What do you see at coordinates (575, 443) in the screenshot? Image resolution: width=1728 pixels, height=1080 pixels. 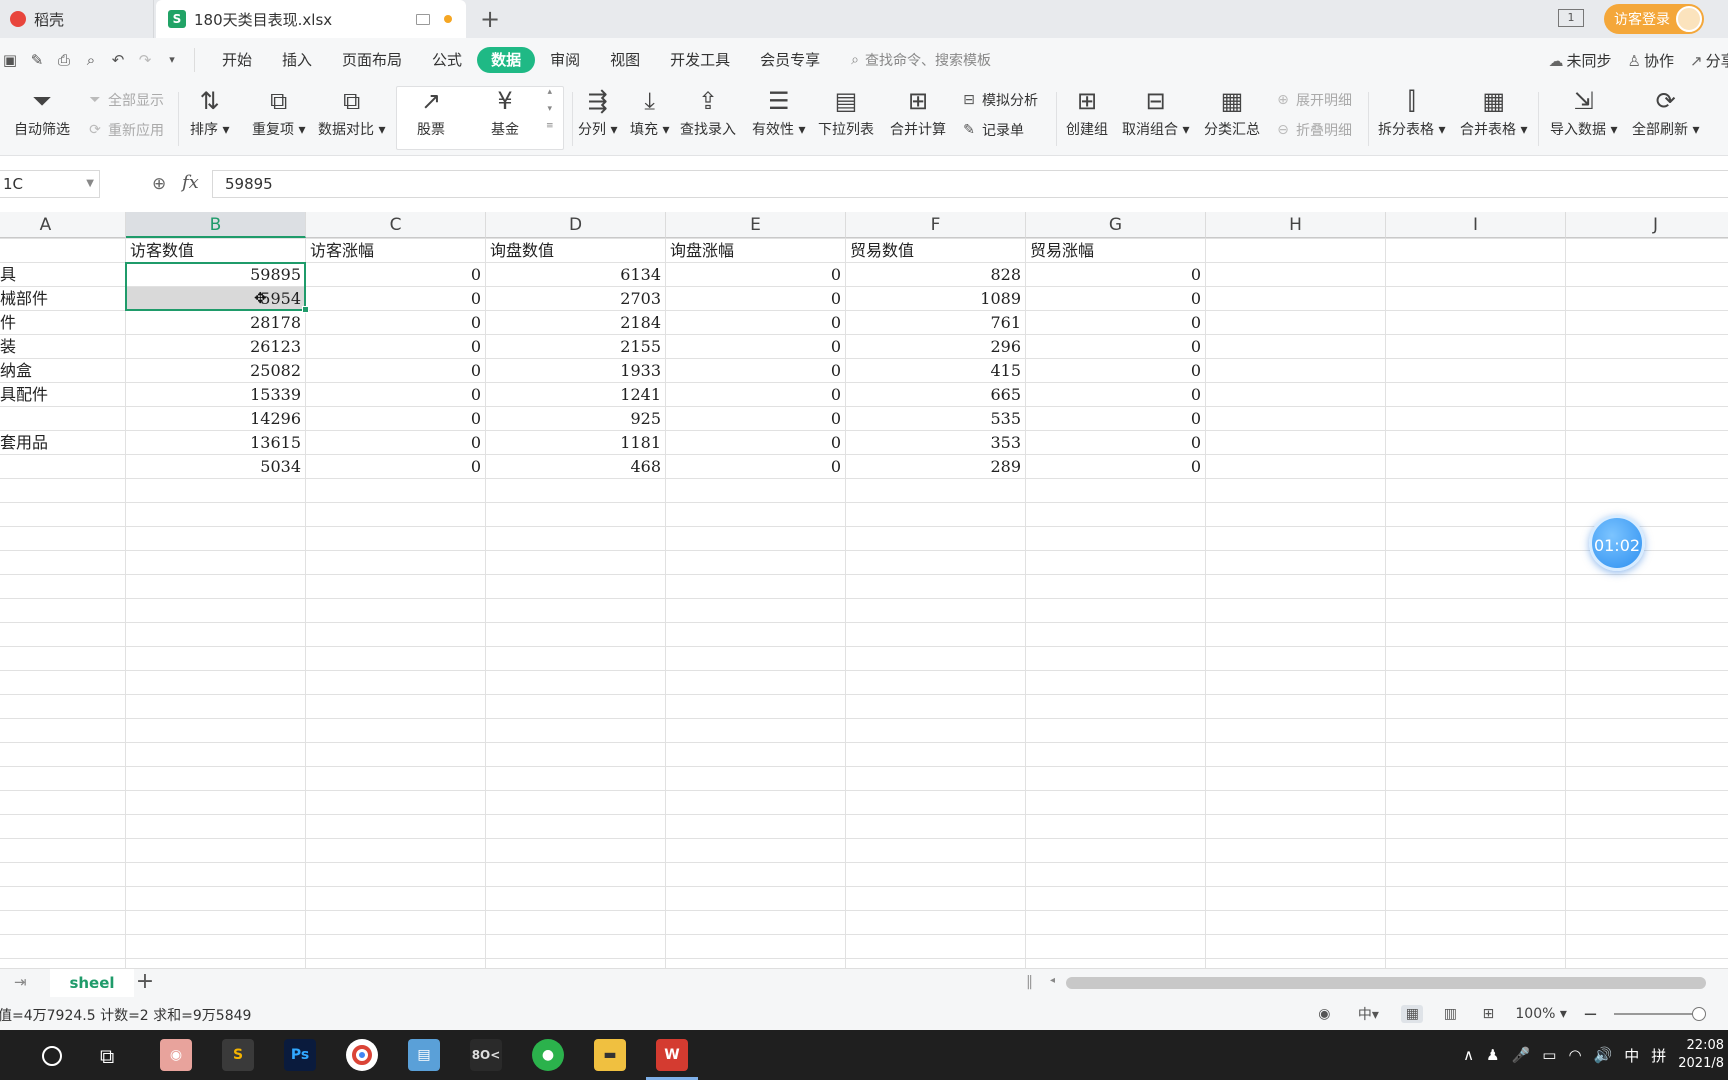 I see `cell-d9: 1181` at bounding box center [575, 443].